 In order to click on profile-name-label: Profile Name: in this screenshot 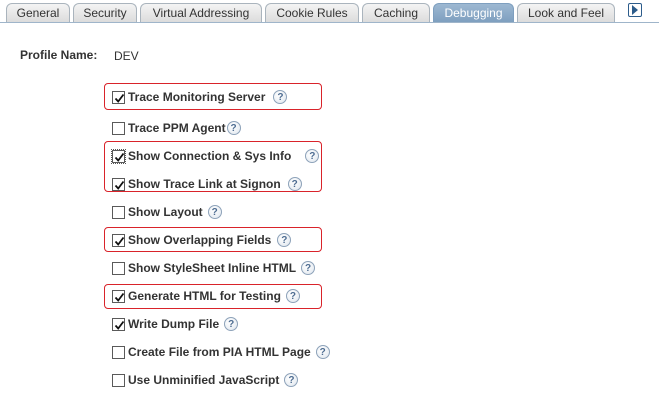, I will do `click(59, 55)`.